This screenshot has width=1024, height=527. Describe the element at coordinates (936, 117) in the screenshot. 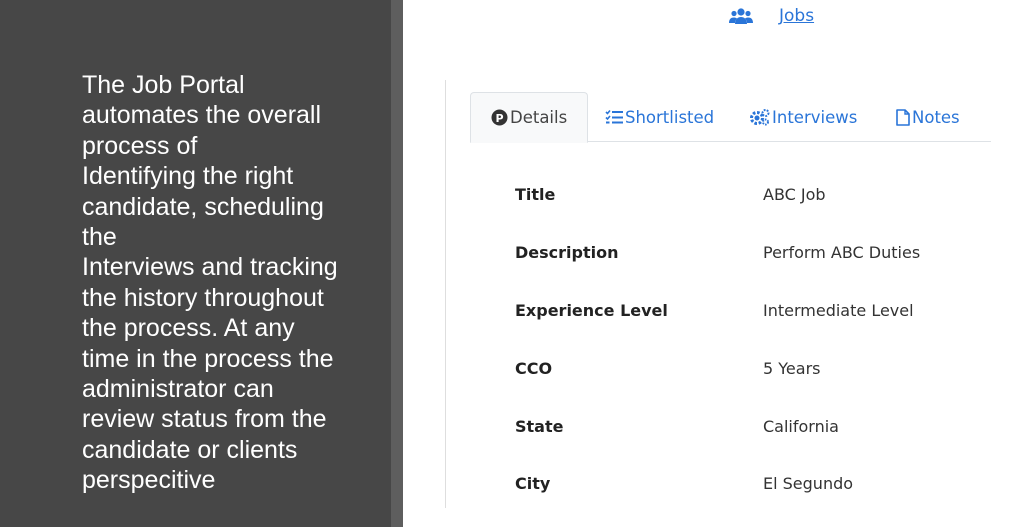

I see `tab-label: Notes` at that location.